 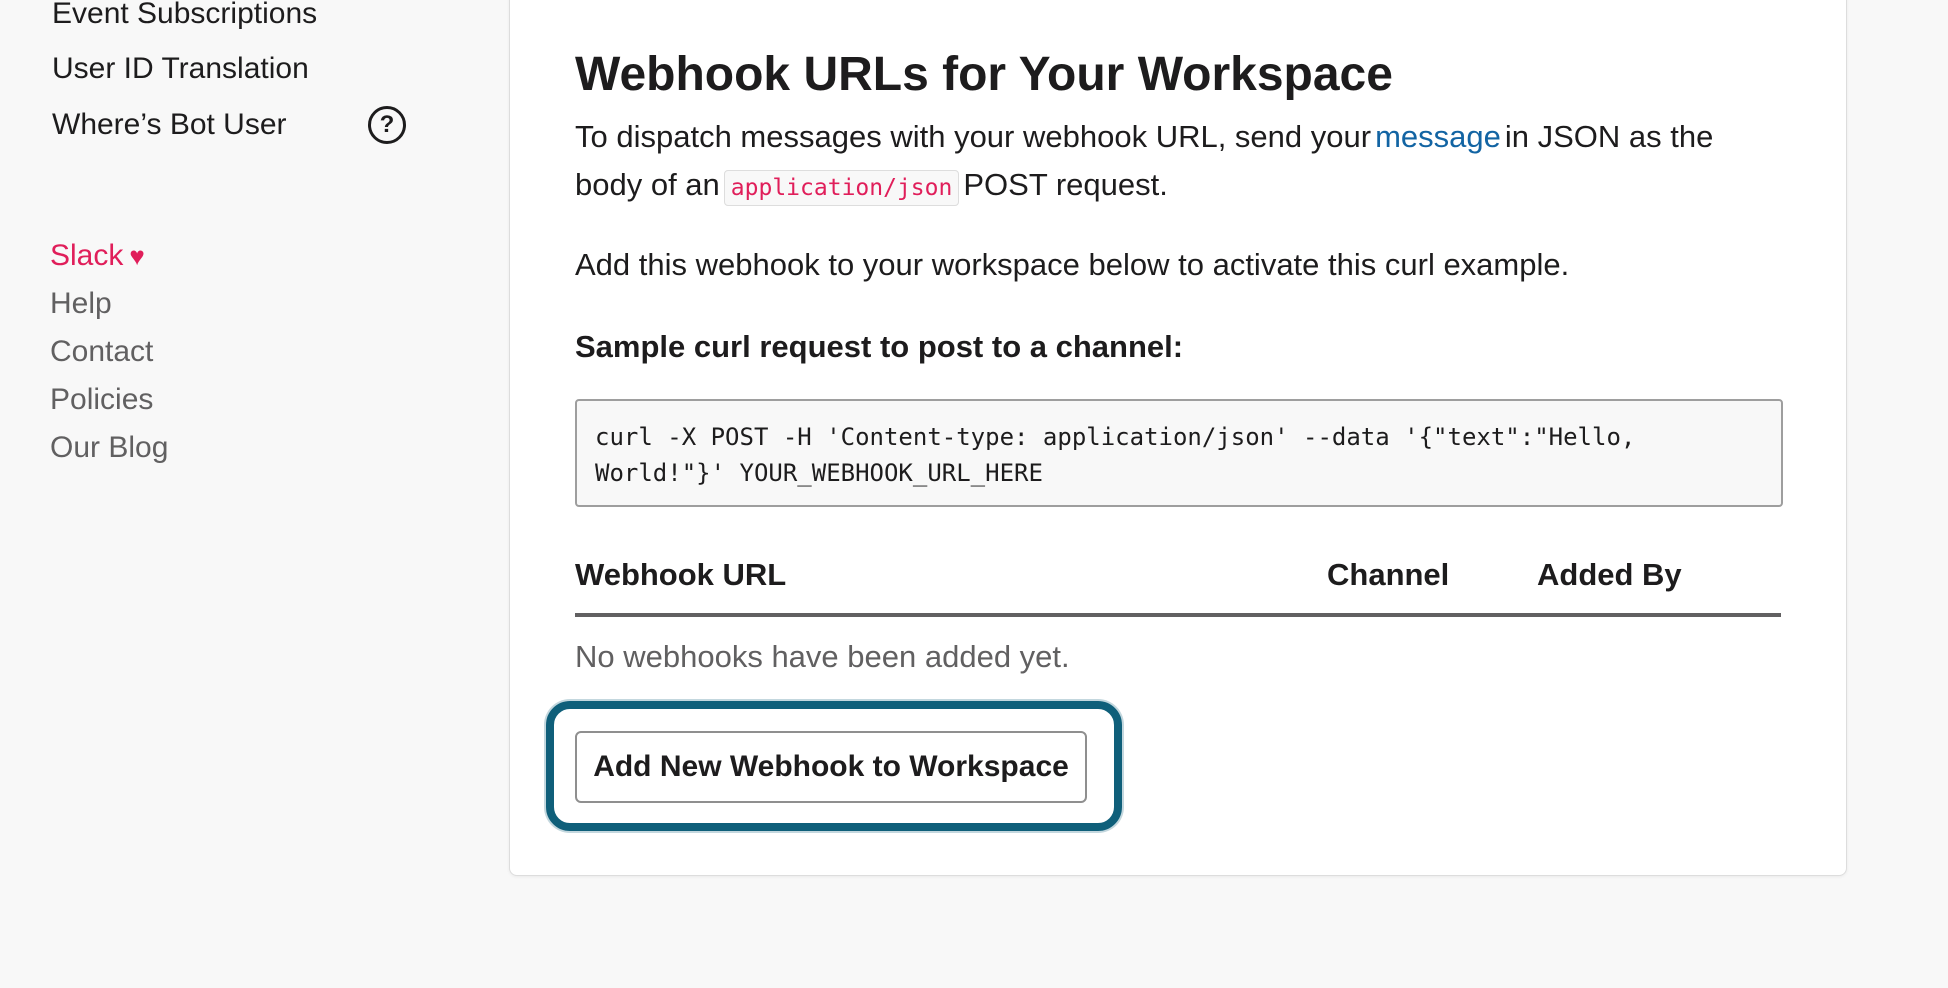 I want to click on webhook-table-header: Webhook URL Channel Added By, so click(x=1178, y=584).